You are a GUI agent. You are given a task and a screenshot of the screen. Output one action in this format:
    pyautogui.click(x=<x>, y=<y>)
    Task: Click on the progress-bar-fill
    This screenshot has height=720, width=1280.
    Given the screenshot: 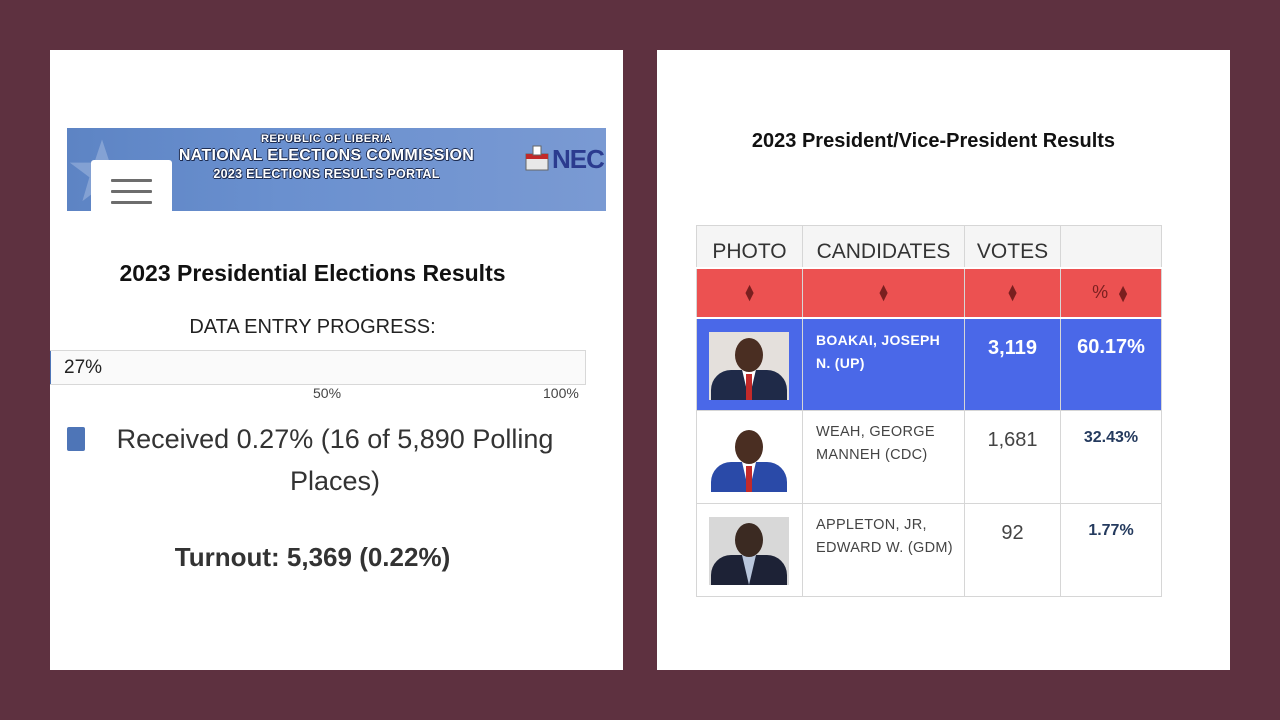 What is the action you would take?
    pyautogui.click(x=51, y=367)
    